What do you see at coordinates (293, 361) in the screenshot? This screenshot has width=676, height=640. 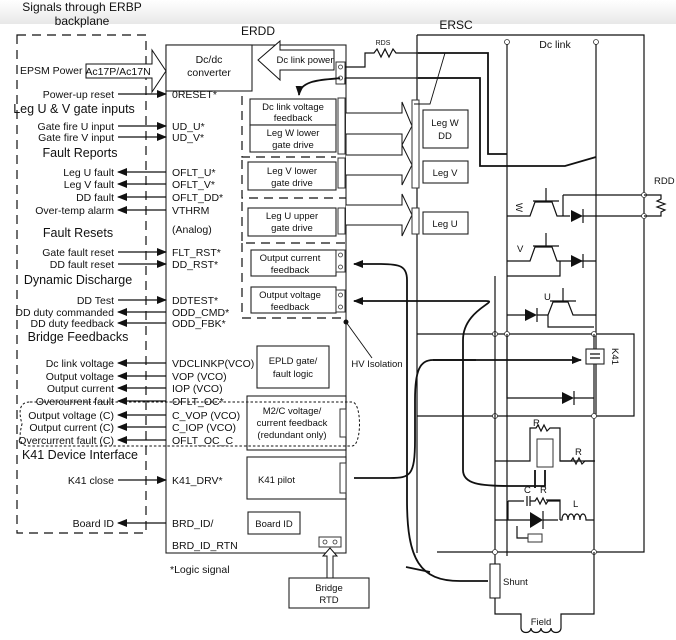 I see `svg-text: EPLD gate/` at bounding box center [293, 361].